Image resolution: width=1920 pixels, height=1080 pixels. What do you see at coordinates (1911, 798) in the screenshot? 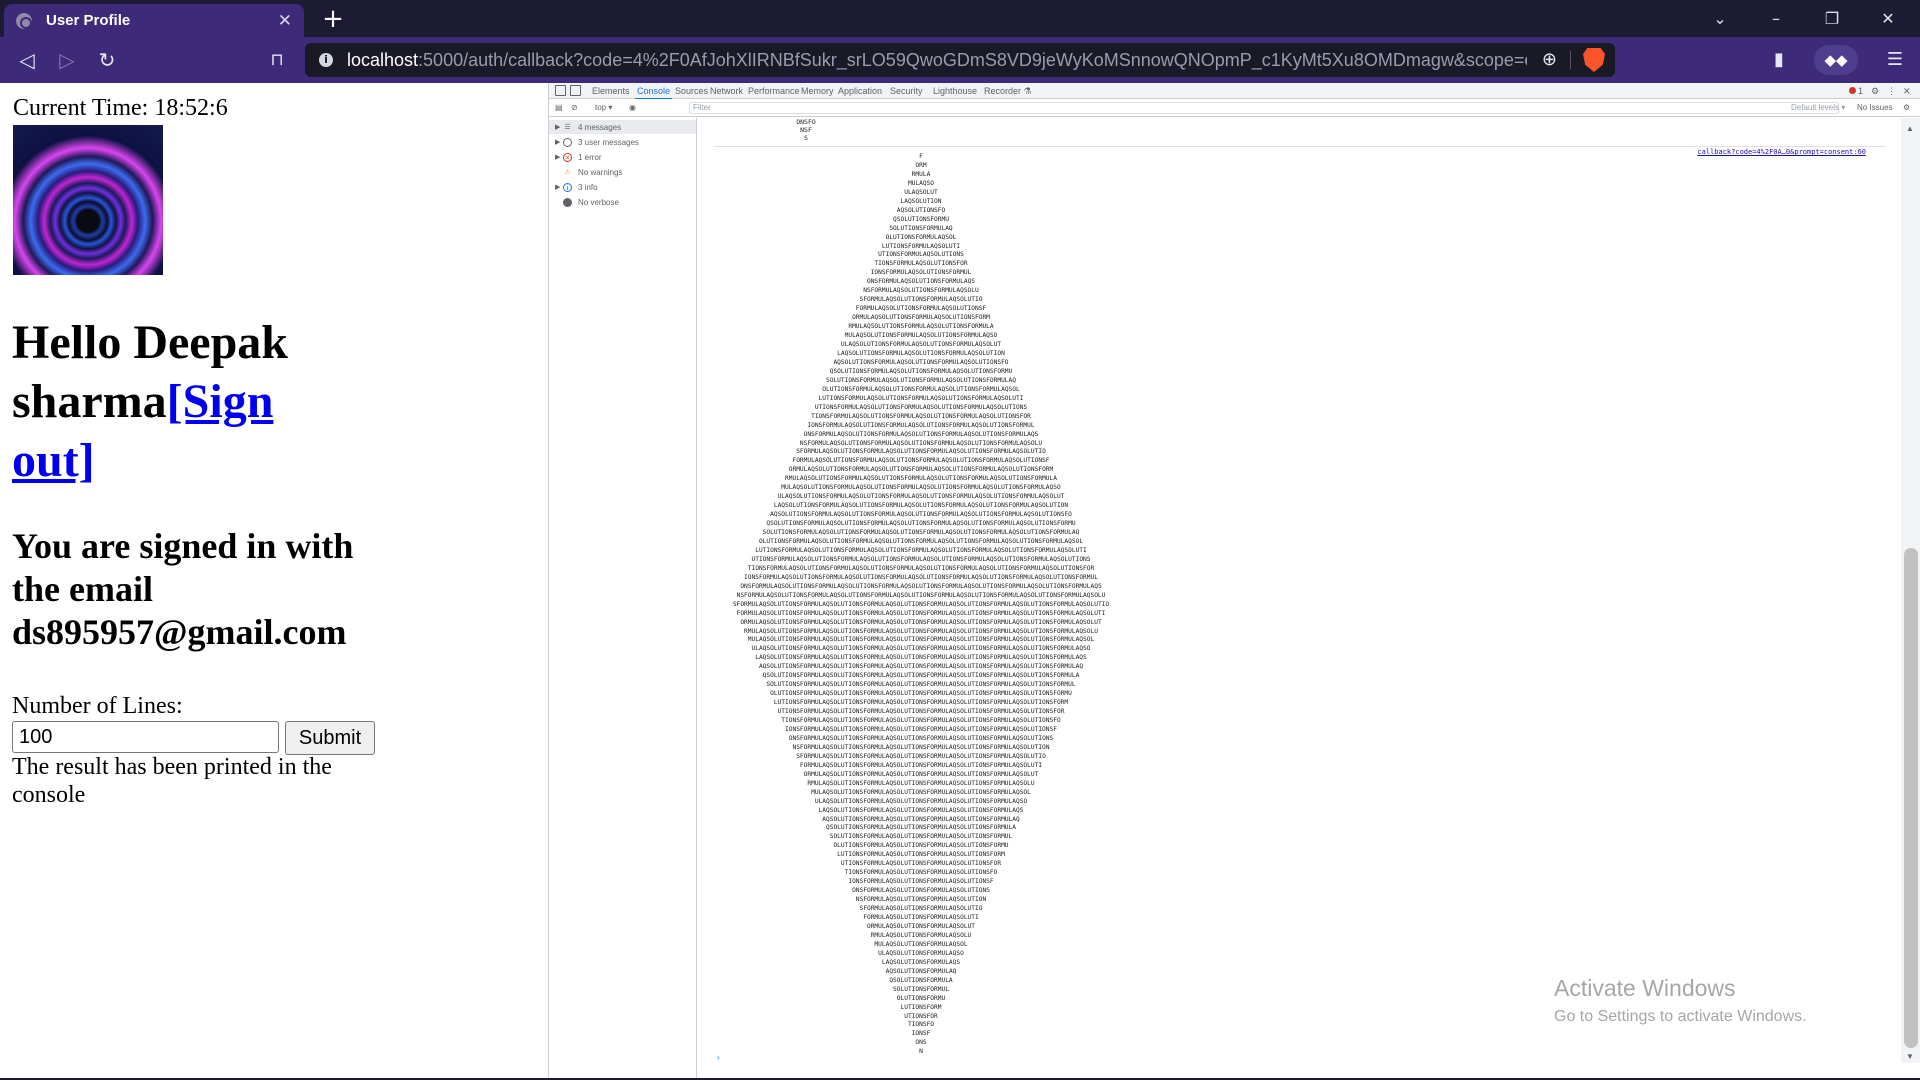
I see `scrollbar-thumb` at bounding box center [1911, 798].